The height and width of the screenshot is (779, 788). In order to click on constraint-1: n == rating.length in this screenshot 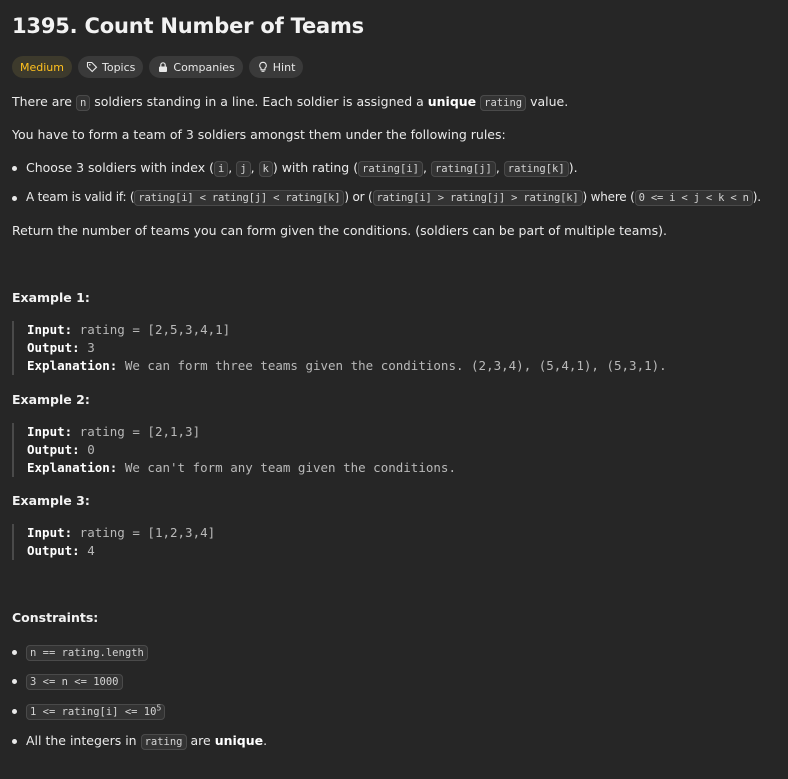, I will do `click(80, 652)`.